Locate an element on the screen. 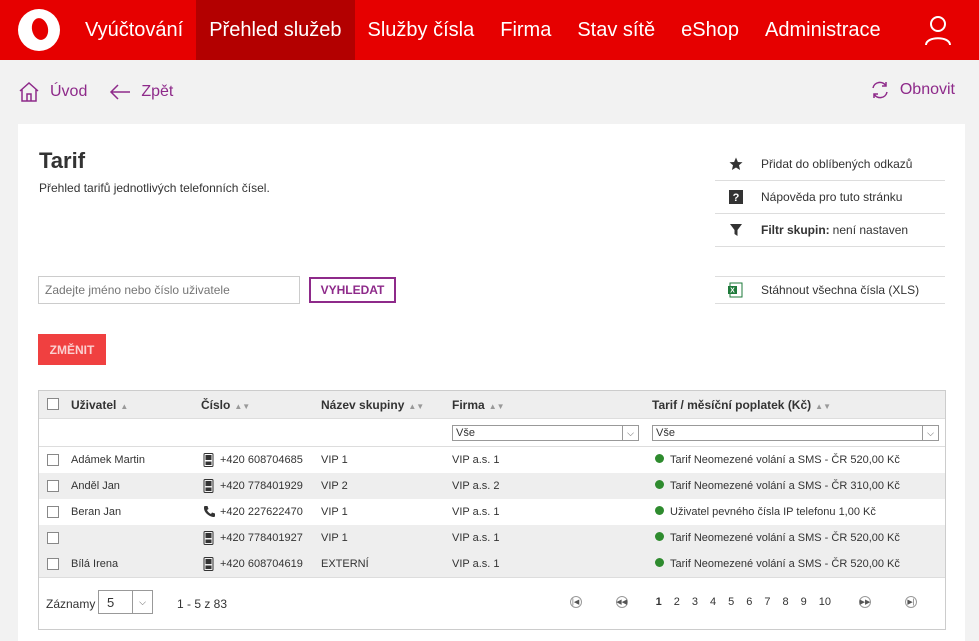  header-tariff: Tarif / měsíční poplatek (Kč) ▲▼ is located at coordinates (741, 405).